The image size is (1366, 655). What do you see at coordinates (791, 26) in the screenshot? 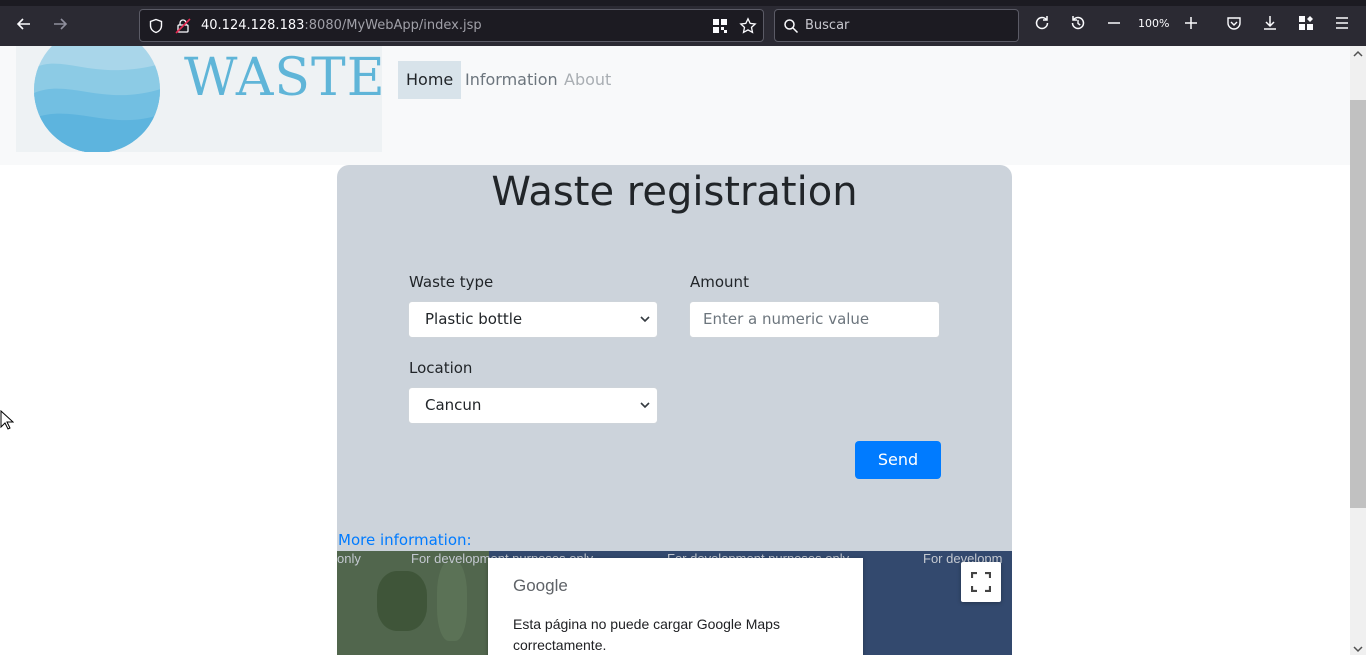
I see `search-icon` at bounding box center [791, 26].